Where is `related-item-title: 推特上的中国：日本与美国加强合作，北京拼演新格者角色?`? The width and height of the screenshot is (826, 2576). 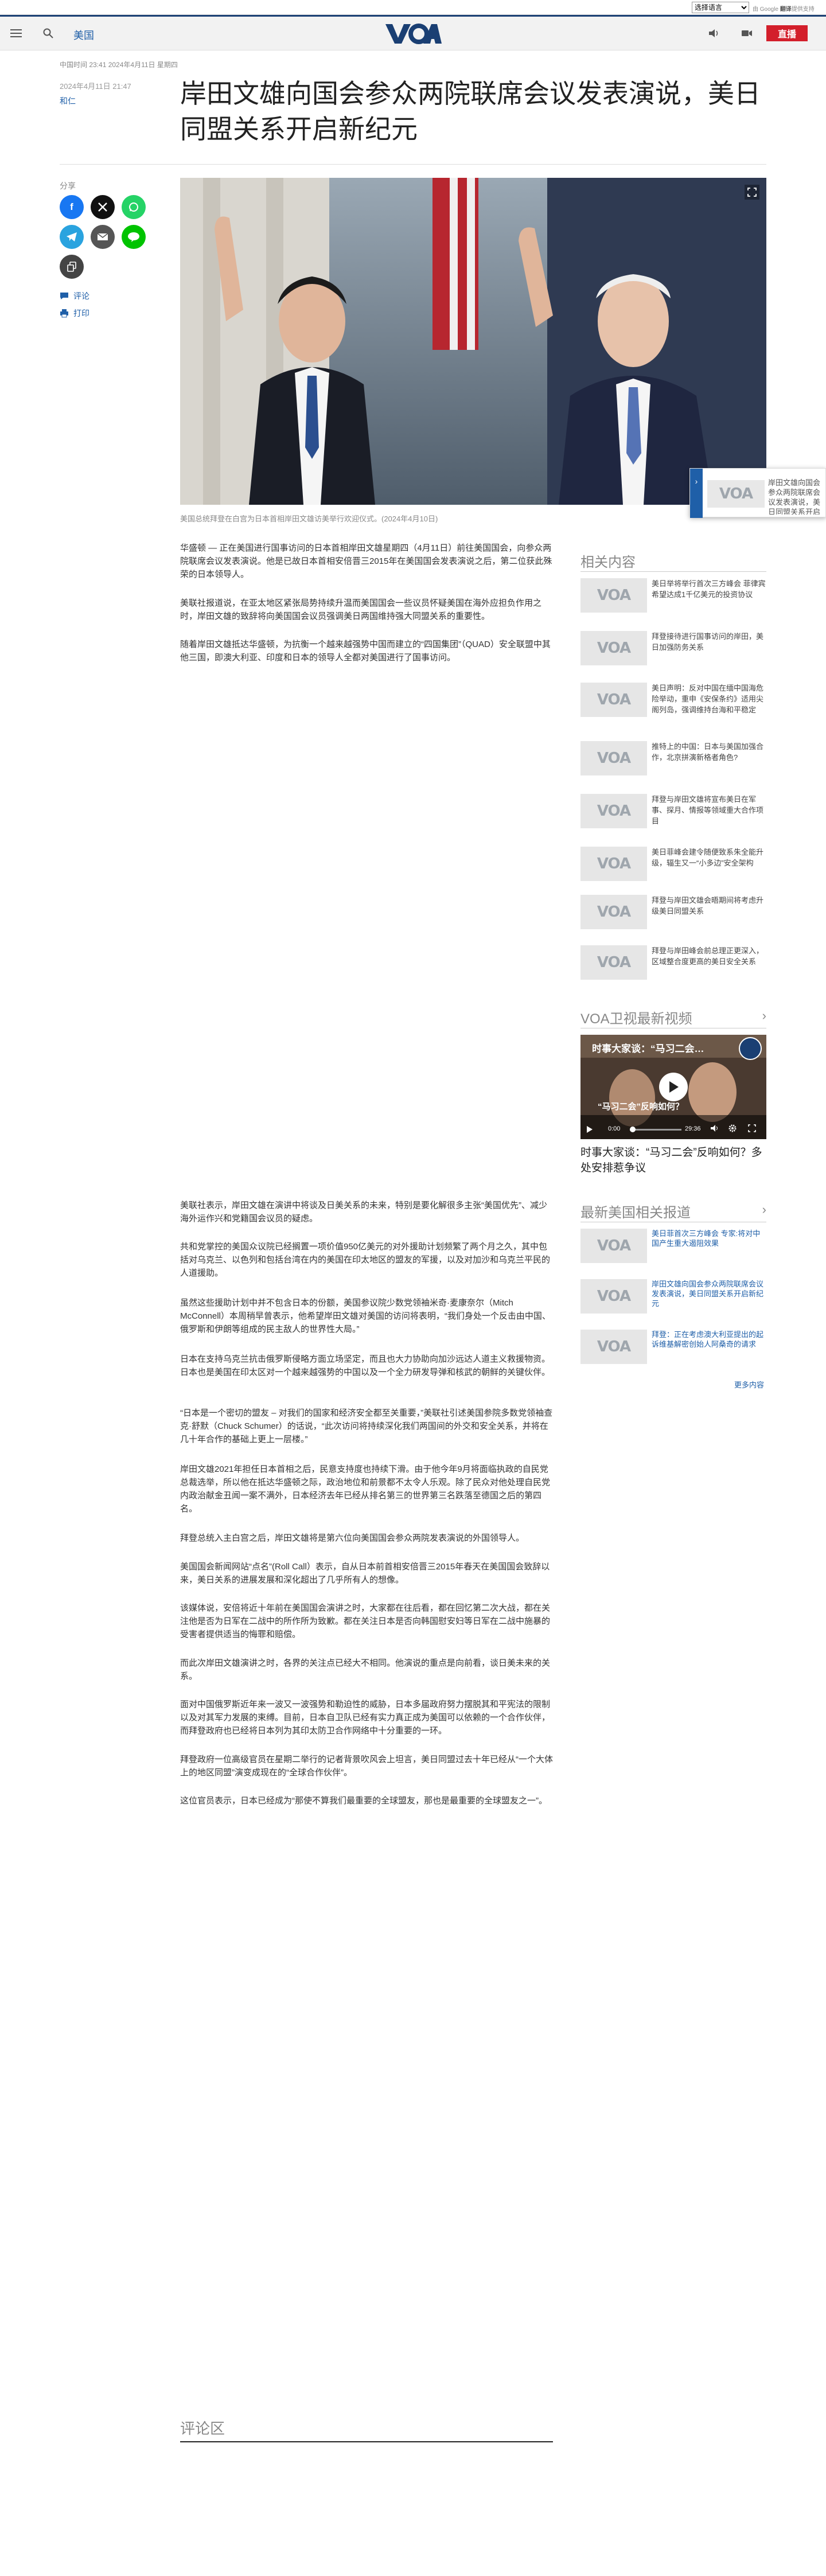 related-item-title: 推特上的中国：日本与美国加强合作，北京拼演新格者角色? is located at coordinates (708, 752).